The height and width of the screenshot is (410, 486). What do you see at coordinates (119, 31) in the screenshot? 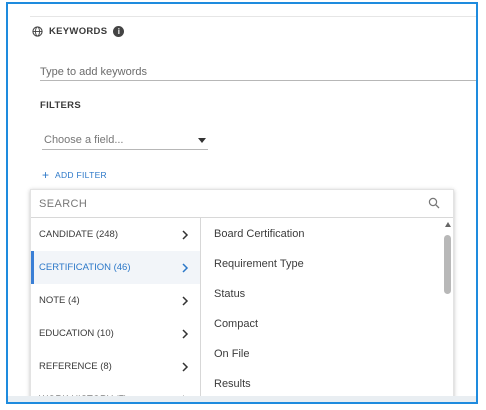
I see `info-icon: i` at bounding box center [119, 31].